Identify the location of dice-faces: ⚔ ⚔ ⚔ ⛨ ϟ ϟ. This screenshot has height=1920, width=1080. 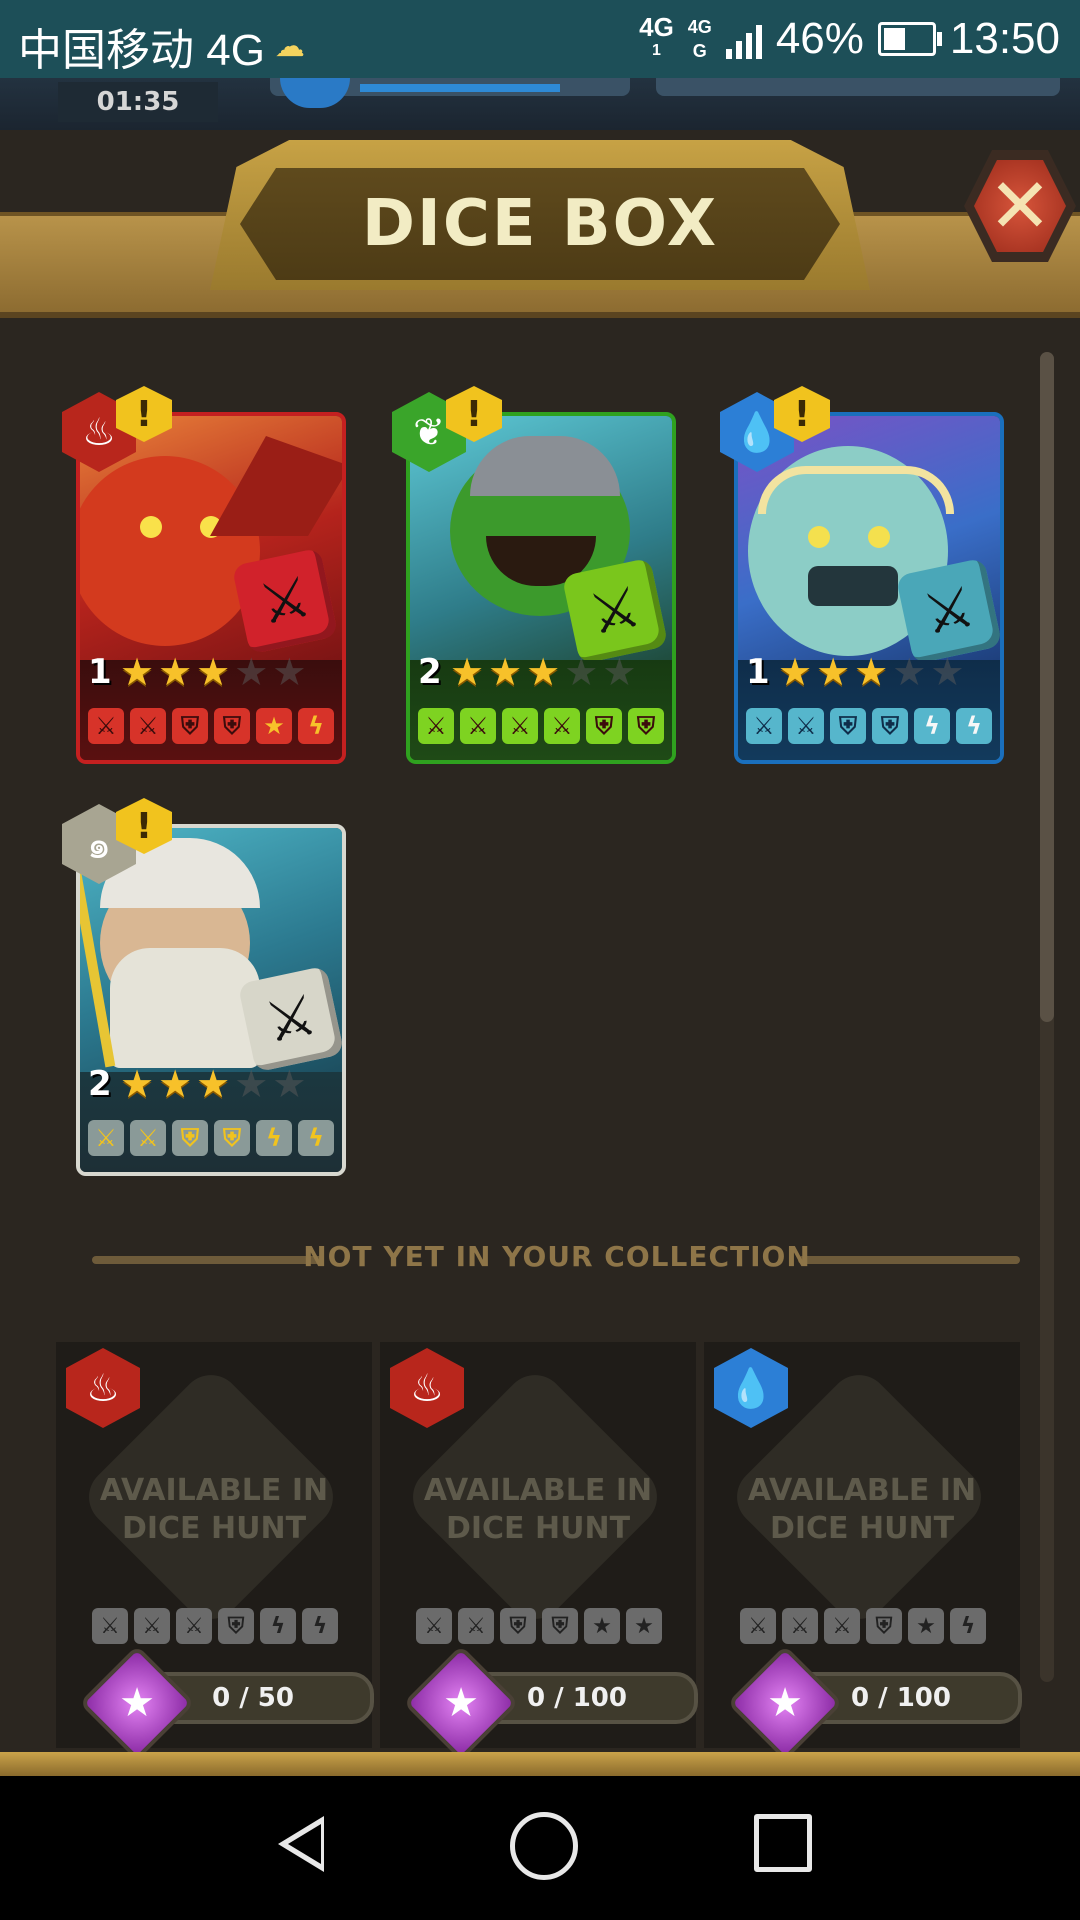
(215, 1626).